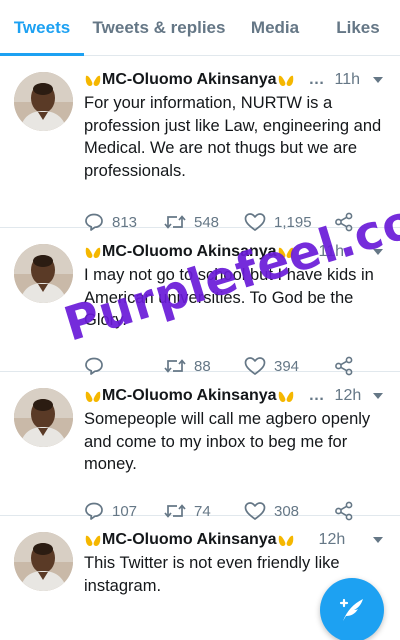  I want to click on tweet-header: MC-Oluomo Akinsanya … 12h, so click(236, 396).